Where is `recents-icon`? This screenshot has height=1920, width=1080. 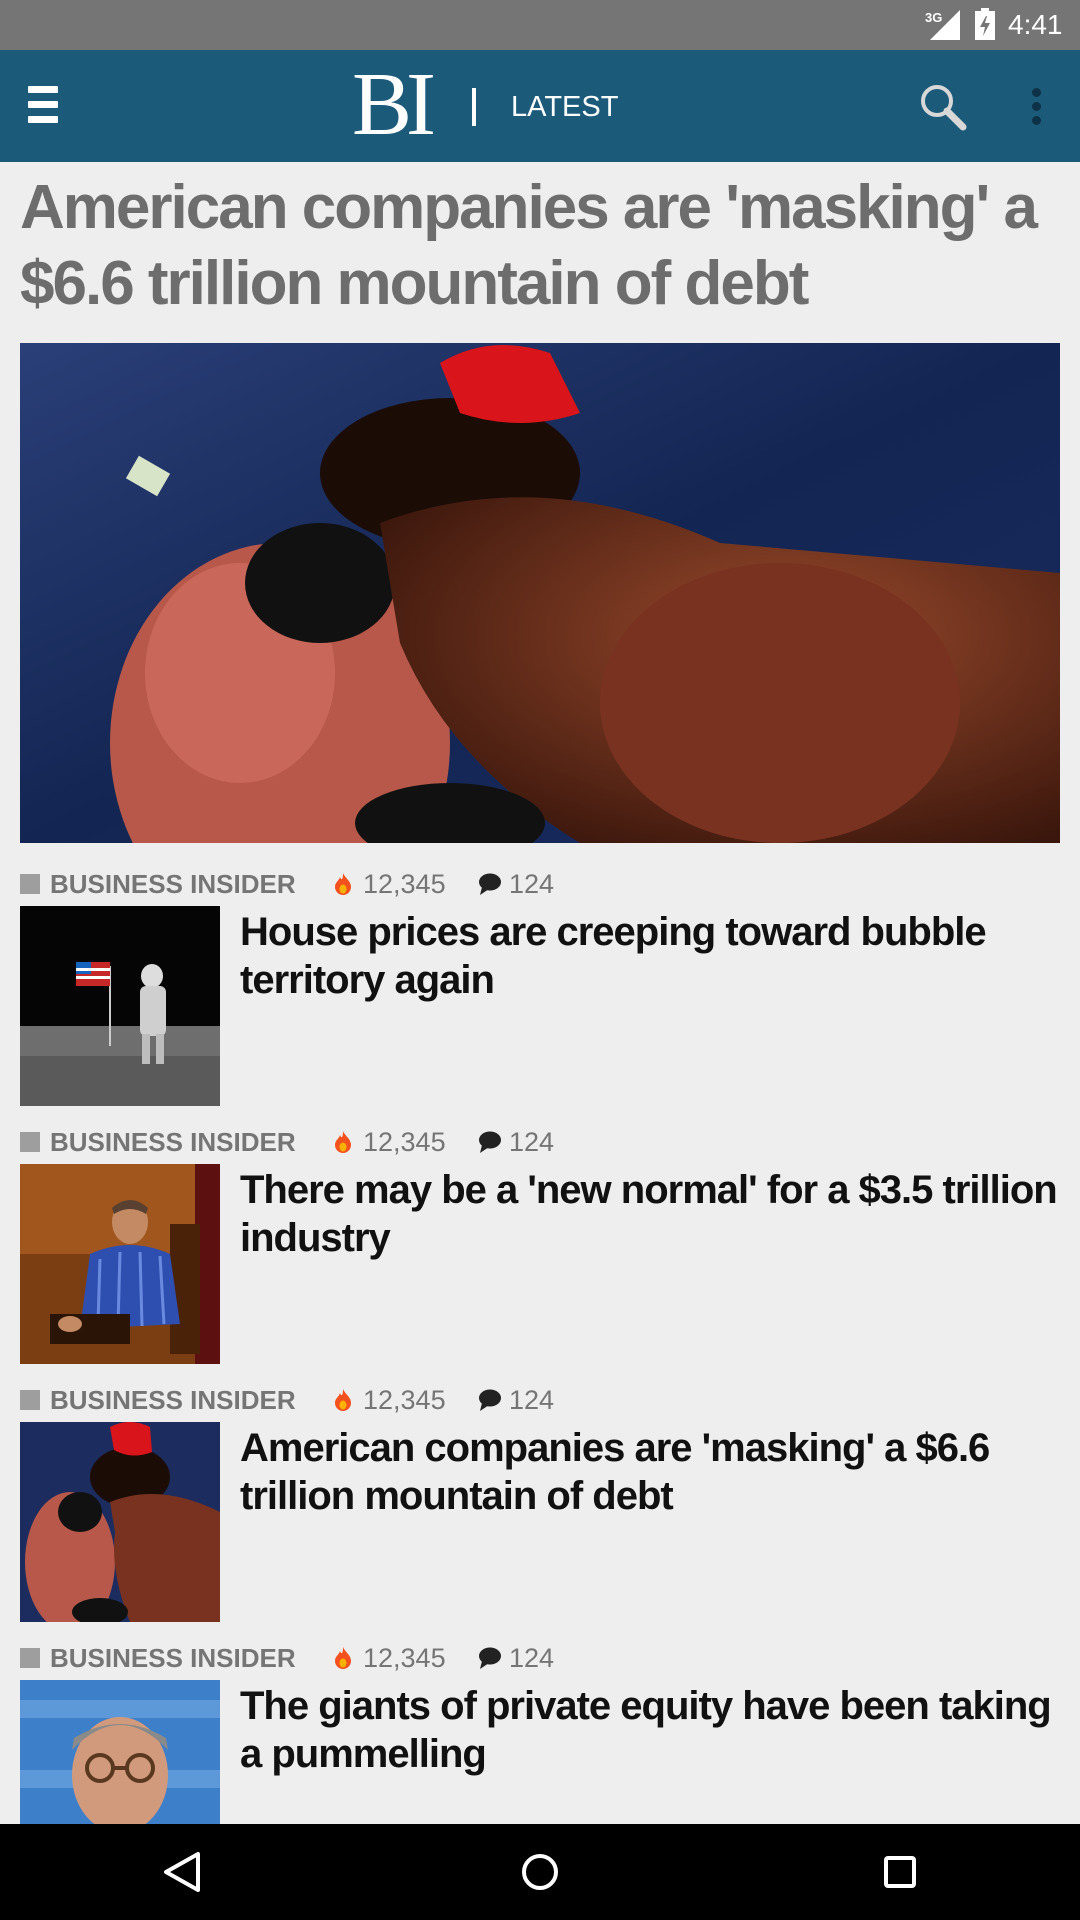 recents-icon is located at coordinates (900, 1872).